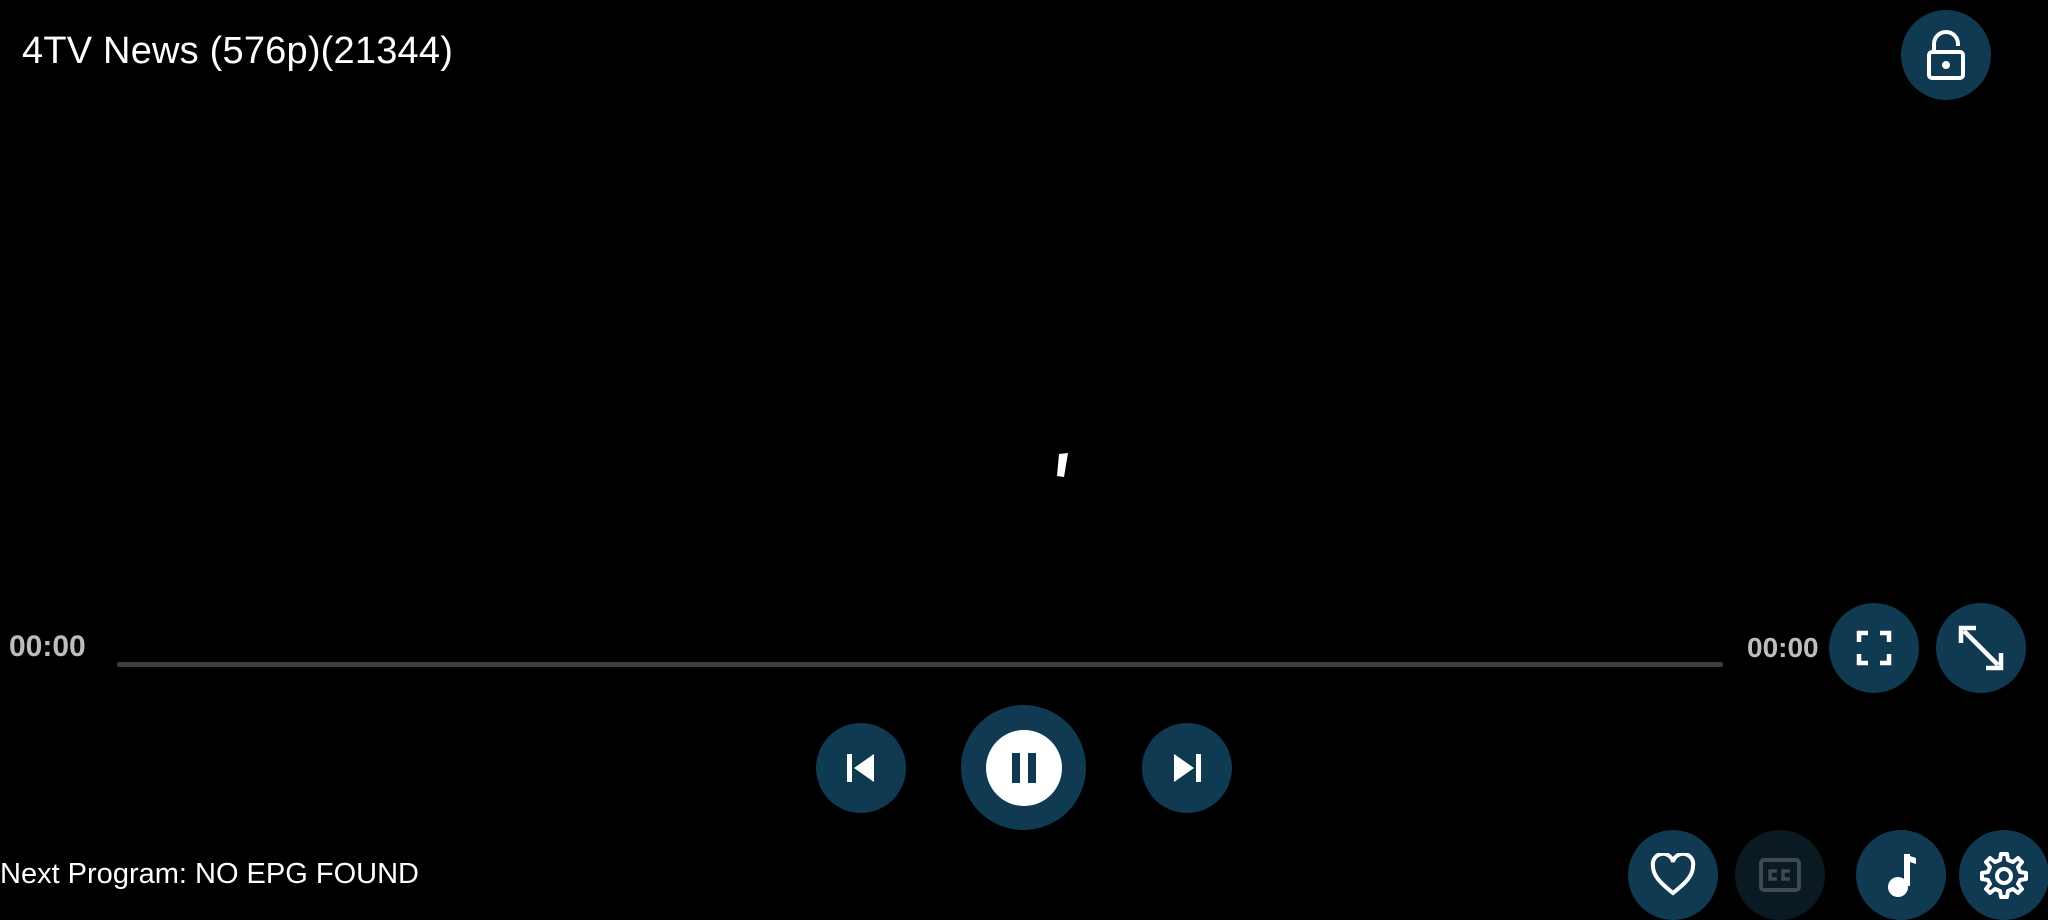  I want to click on expand-arrows-icon, so click(1981, 648).